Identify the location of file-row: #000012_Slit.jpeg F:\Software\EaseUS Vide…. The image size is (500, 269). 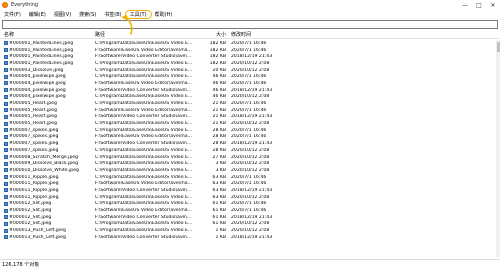
(248, 210).